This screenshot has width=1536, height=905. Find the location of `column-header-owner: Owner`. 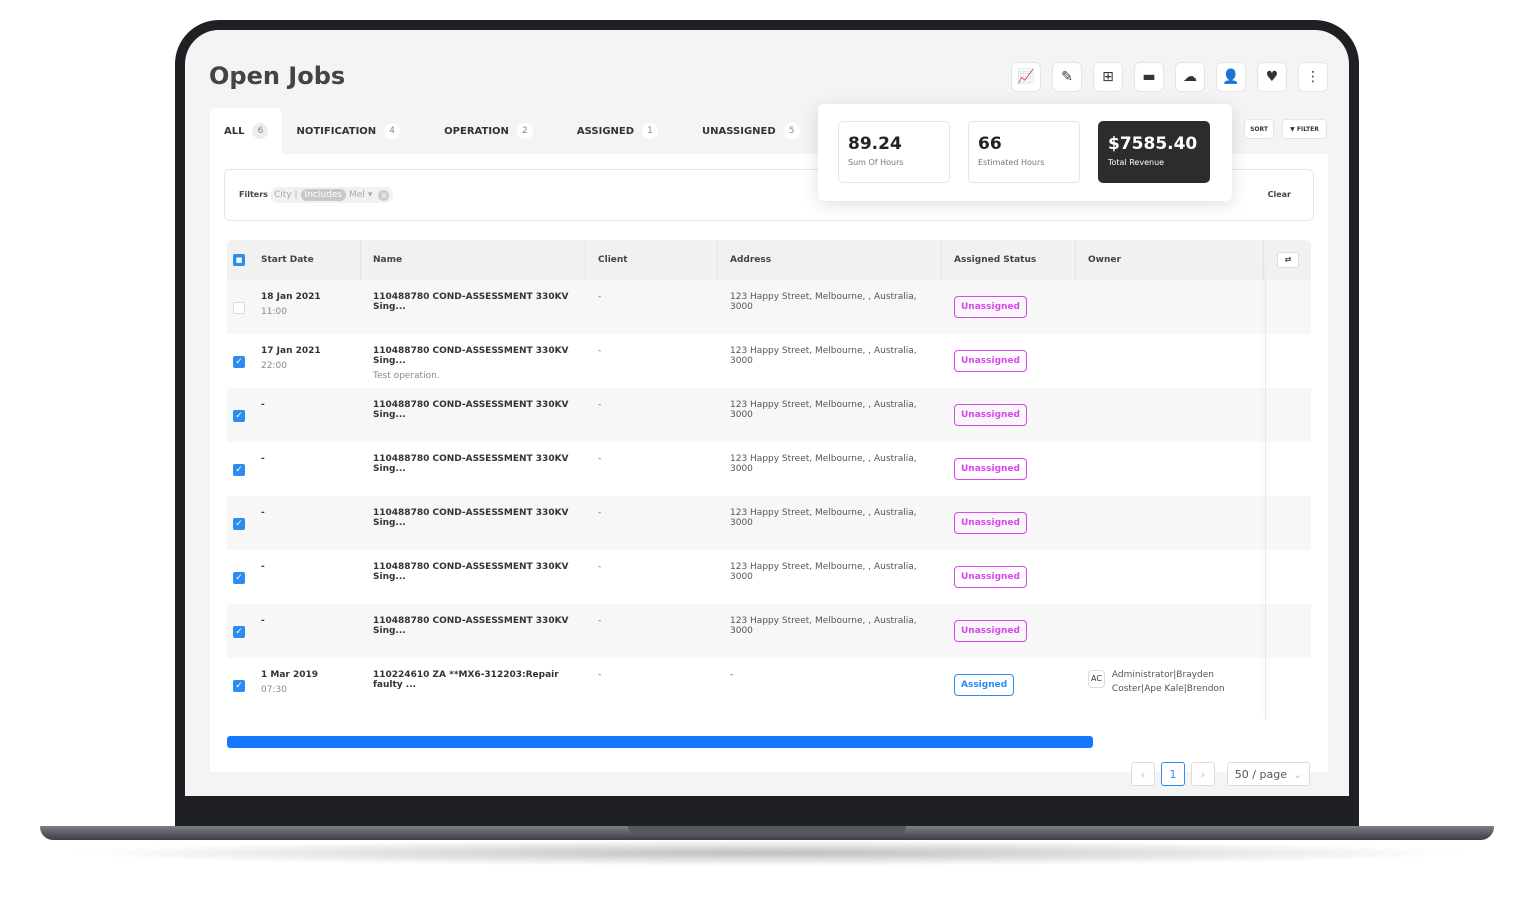

column-header-owner: Owner is located at coordinates (1170, 260).